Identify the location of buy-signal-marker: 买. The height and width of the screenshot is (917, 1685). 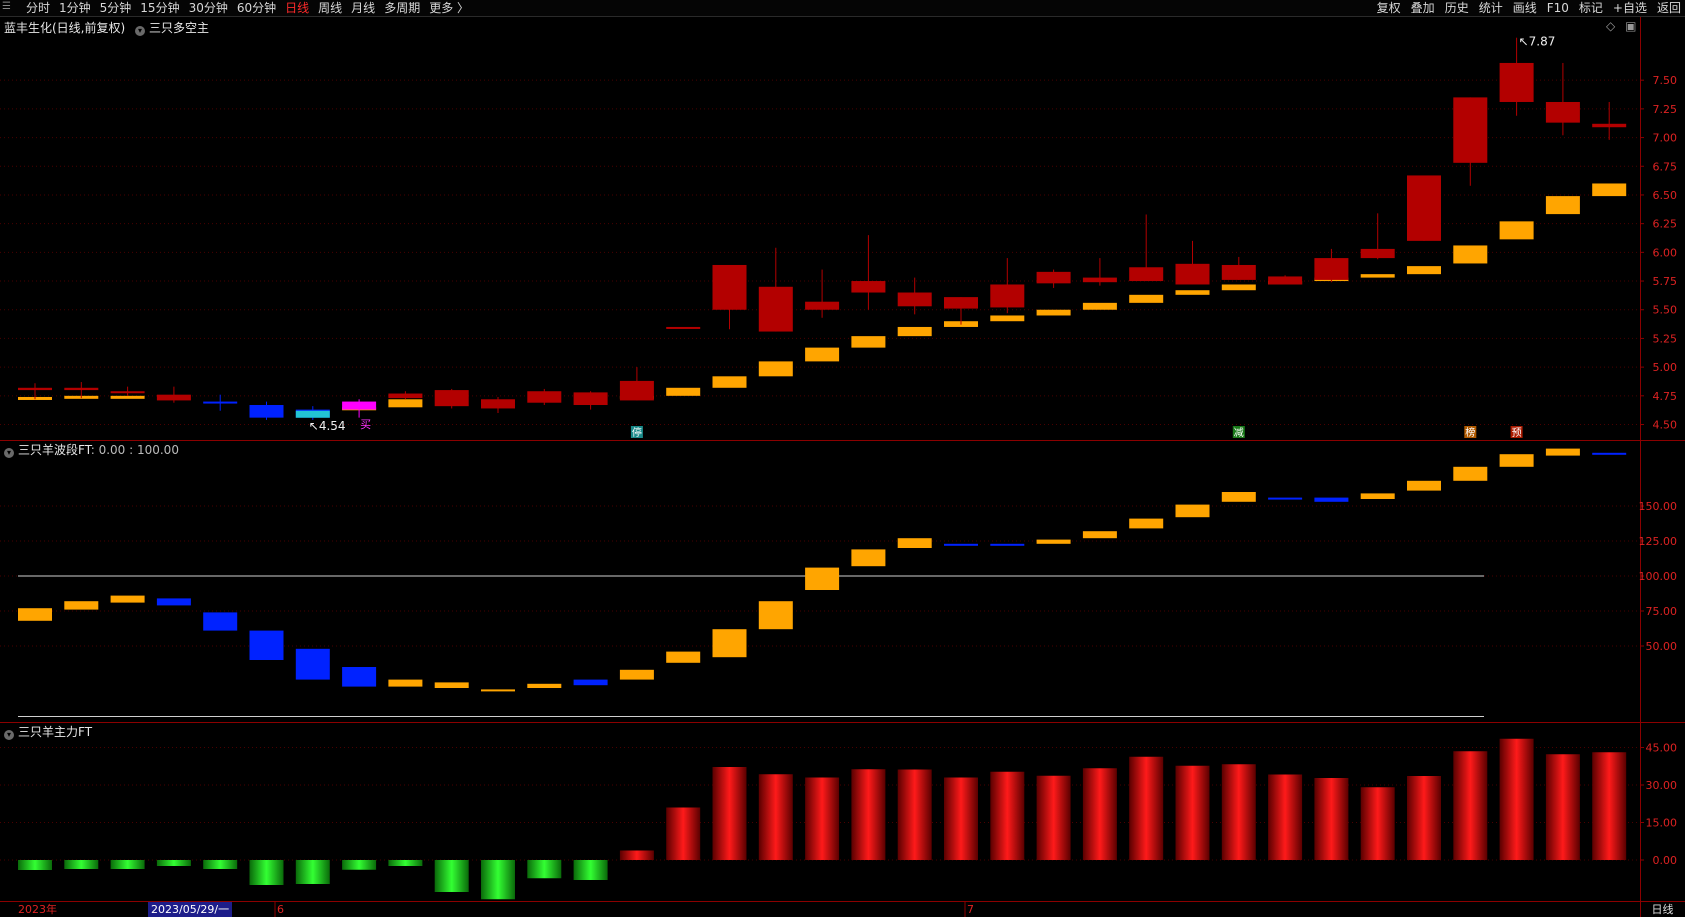
(365, 424).